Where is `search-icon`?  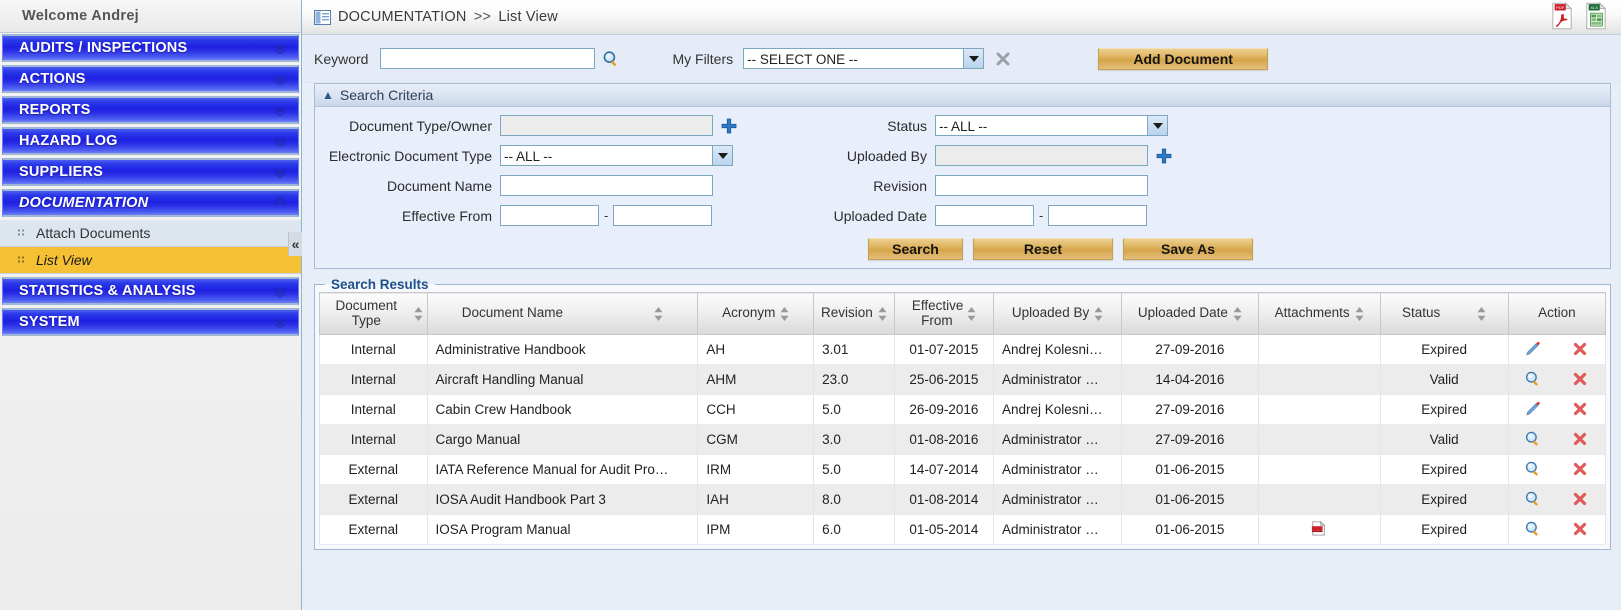 search-icon is located at coordinates (611, 59).